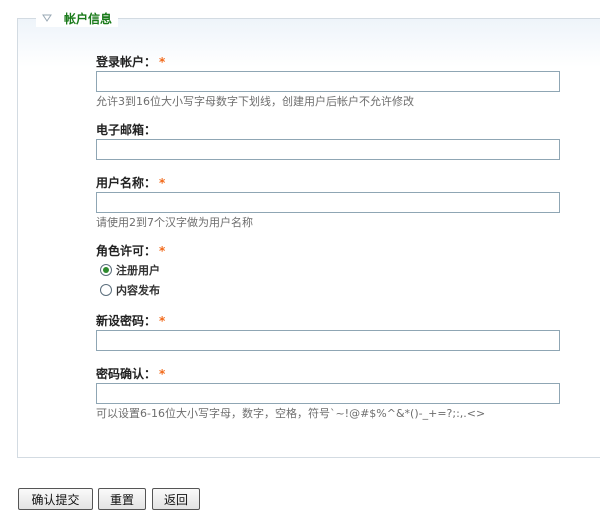  I want to click on email-label: 电子邮箱：, so click(126, 130).